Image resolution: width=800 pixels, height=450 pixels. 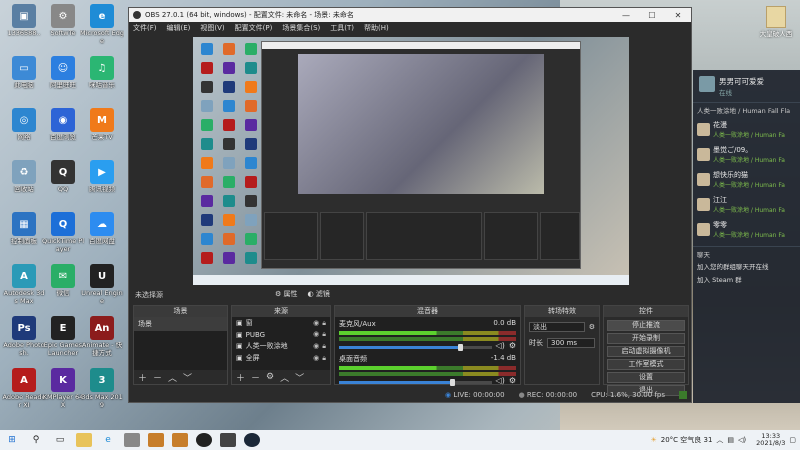 What do you see at coordinates (557, 327) in the screenshot?
I see `transition-select: 淡出` at bounding box center [557, 327].